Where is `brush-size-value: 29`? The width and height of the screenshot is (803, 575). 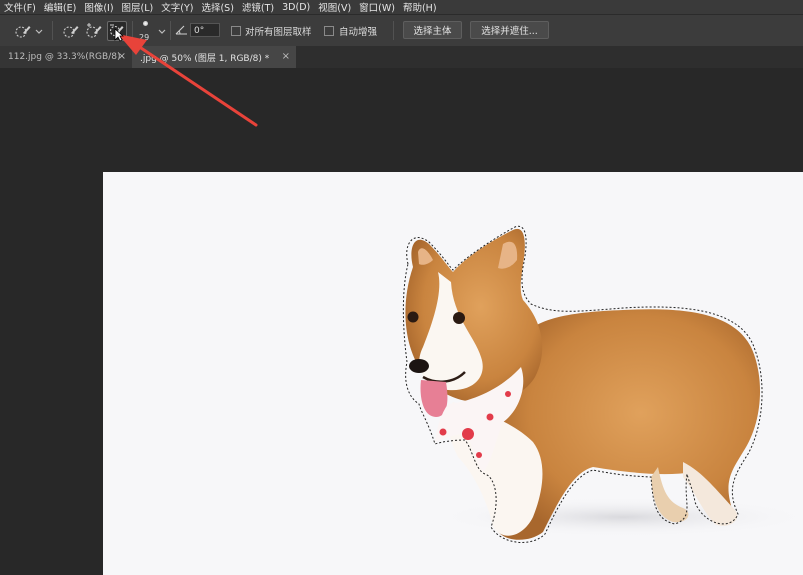 brush-size-value: 29 is located at coordinates (144, 37).